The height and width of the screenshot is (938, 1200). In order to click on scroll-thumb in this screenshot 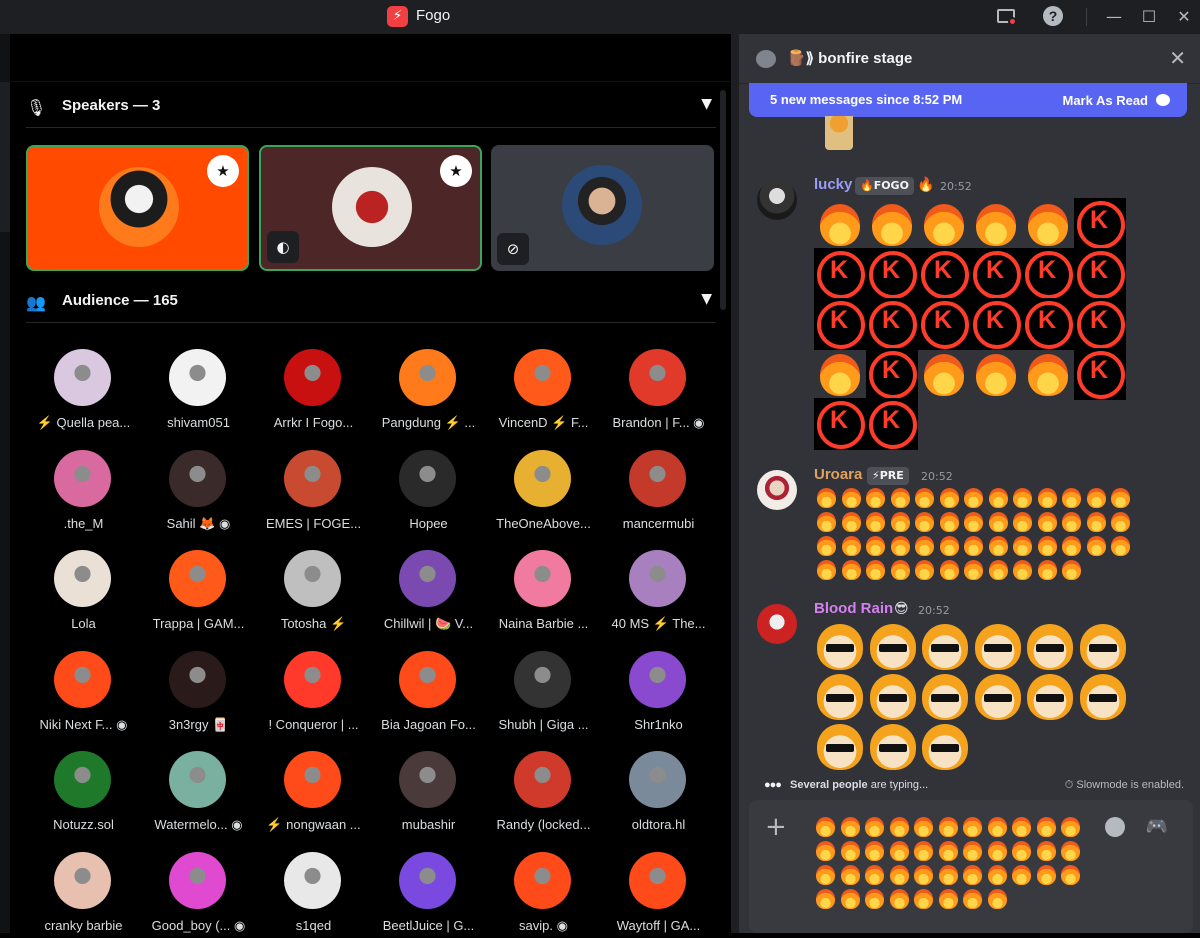, I will do `click(723, 200)`.